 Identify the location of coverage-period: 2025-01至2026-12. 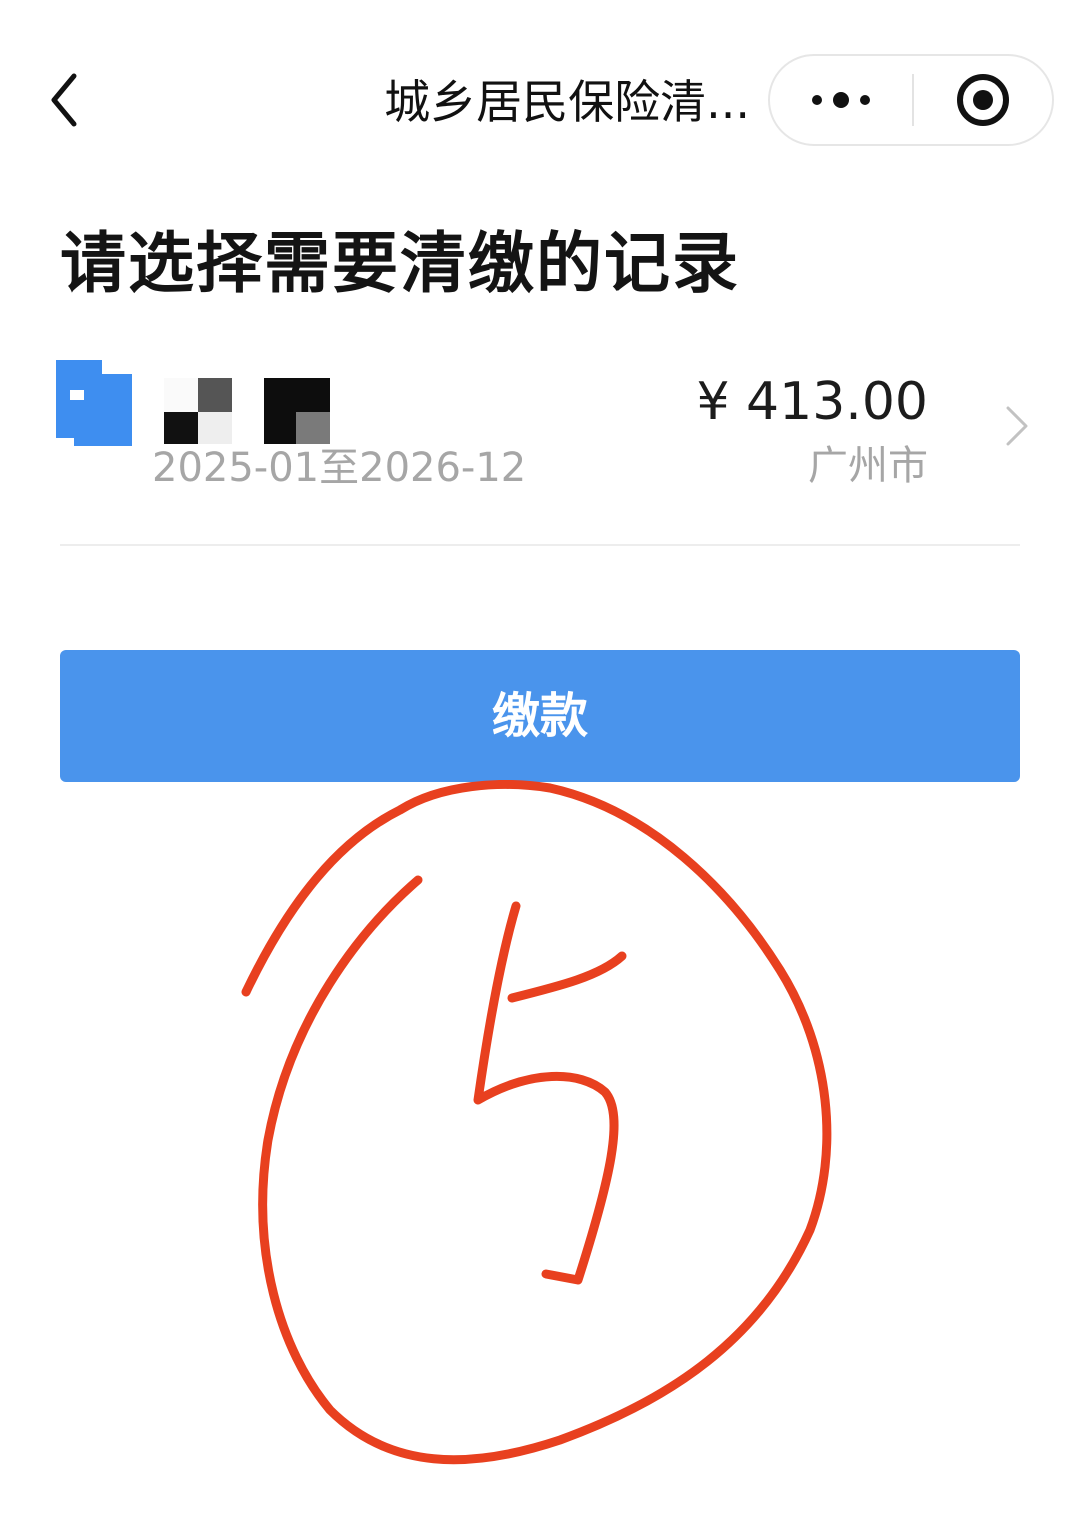
(339, 468).